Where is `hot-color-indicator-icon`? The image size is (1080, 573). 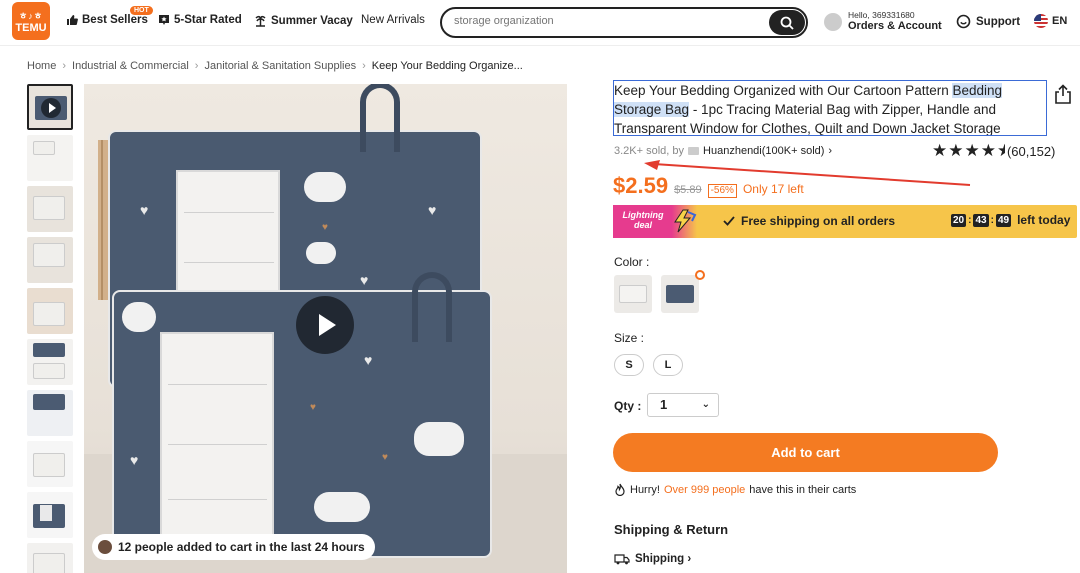
hot-color-indicator-icon is located at coordinates (700, 275).